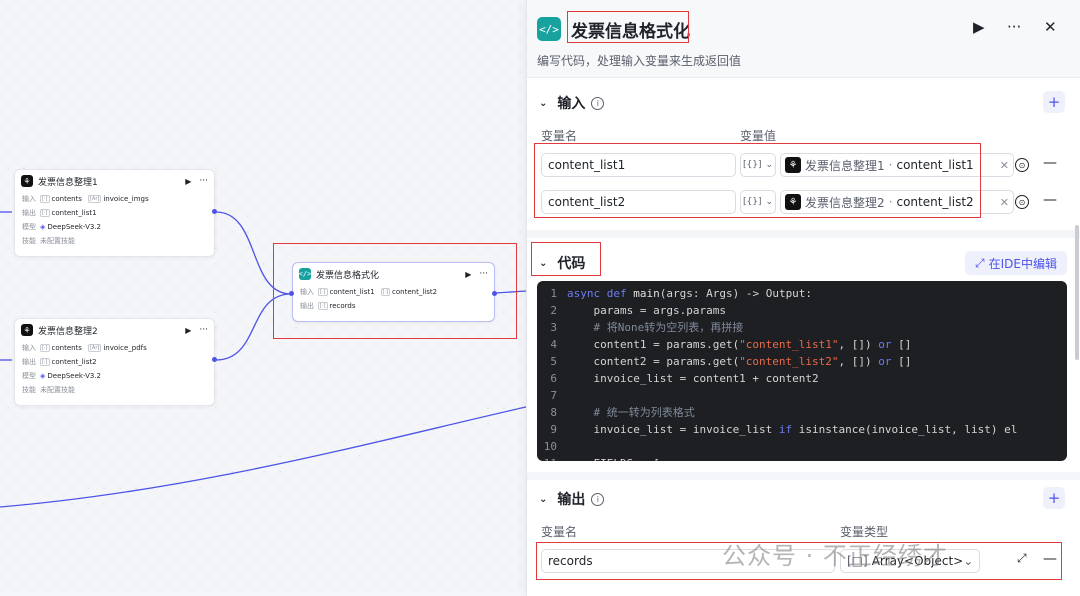 The image size is (1080, 596). I want to click on param-chip: [·] contents, so click(61, 348).